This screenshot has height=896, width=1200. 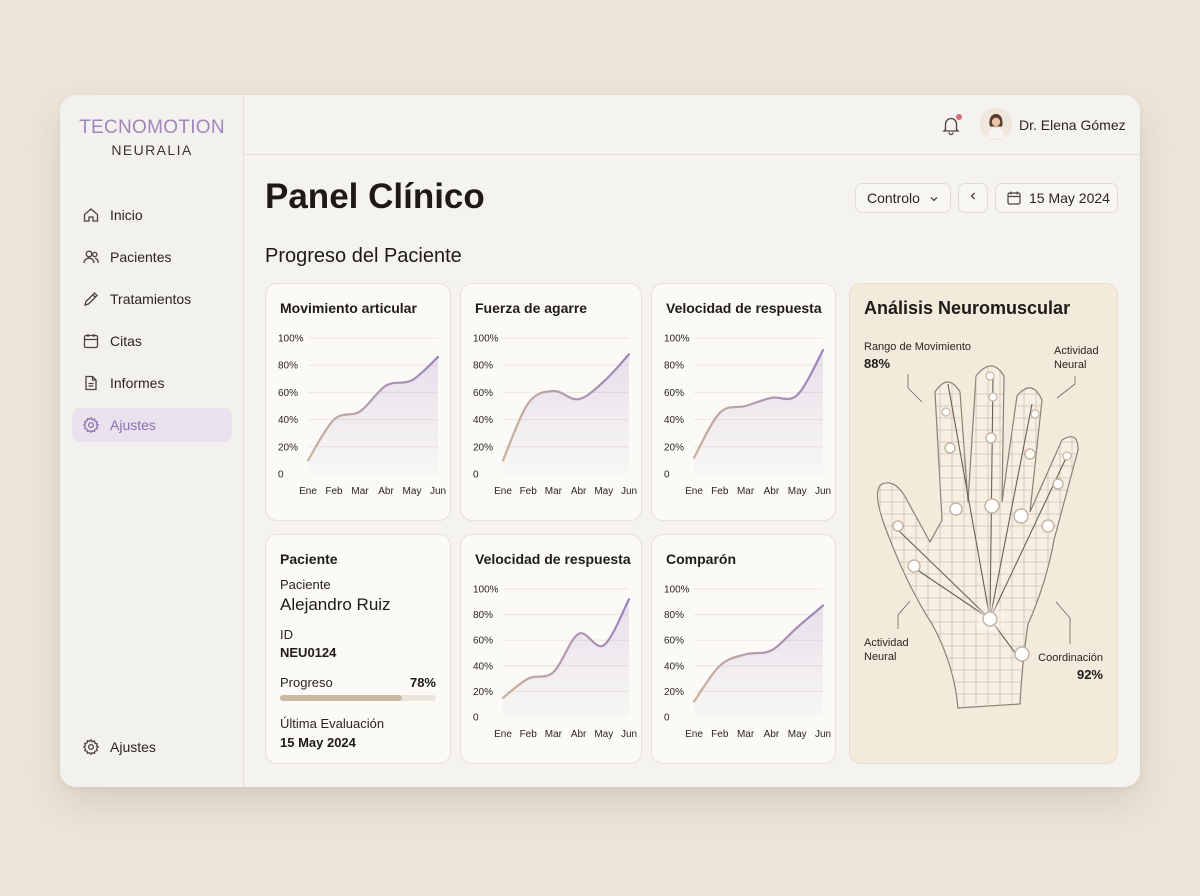 What do you see at coordinates (996, 124) in the screenshot?
I see `avatar` at bounding box center [996, 124].